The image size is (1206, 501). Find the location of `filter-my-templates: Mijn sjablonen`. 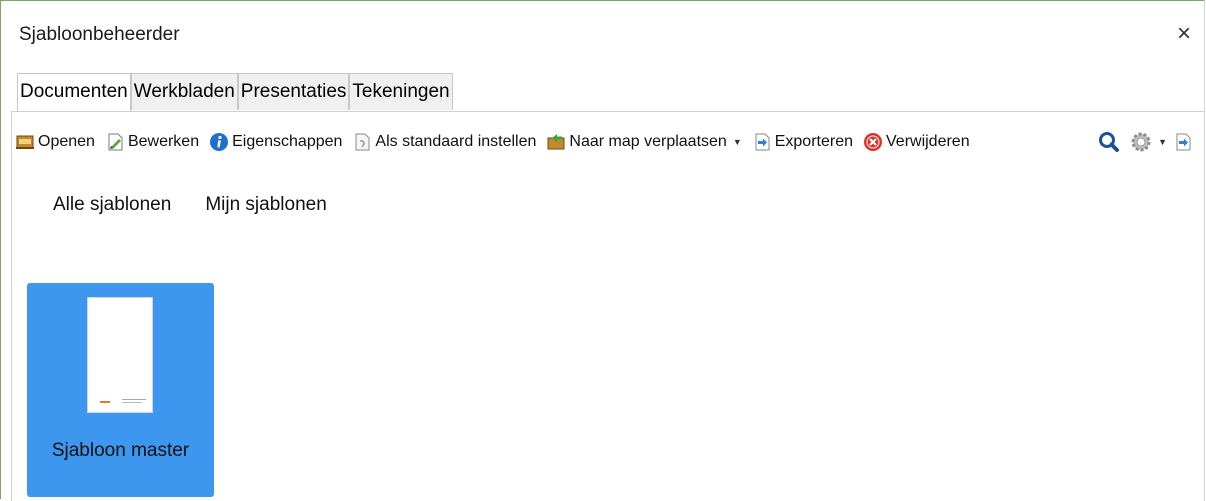

filter-my-templates: Mijn sjablonen is located at coordinates (265, 205).